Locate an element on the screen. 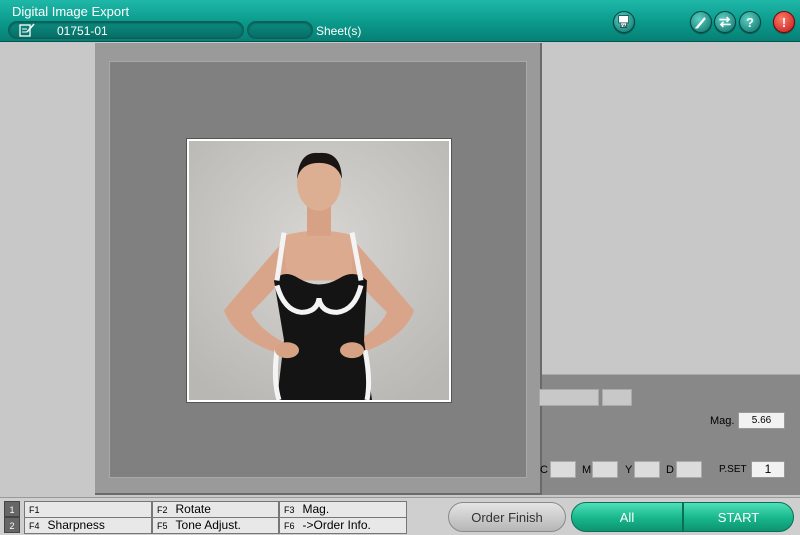  pset-value-field: 1 is located at coordinates (768, 469).